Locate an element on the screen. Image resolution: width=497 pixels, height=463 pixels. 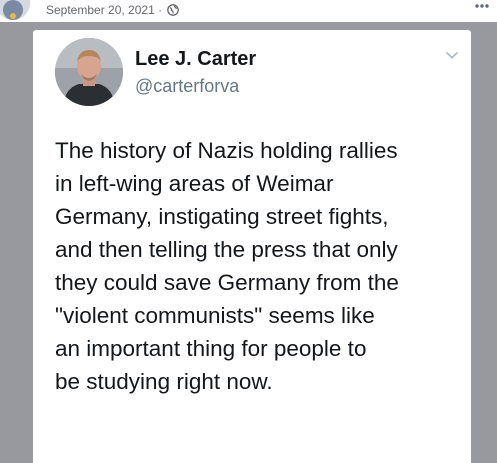
tweet-author-name: Lee J. Carter is located at coordinates (196, 59).